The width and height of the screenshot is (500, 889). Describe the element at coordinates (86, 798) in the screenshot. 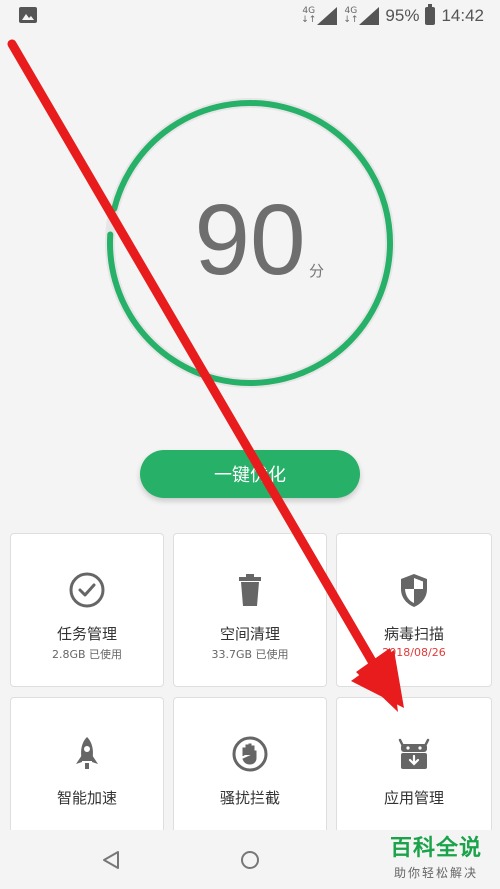

I see `tool-title: 智能加速` at that location.